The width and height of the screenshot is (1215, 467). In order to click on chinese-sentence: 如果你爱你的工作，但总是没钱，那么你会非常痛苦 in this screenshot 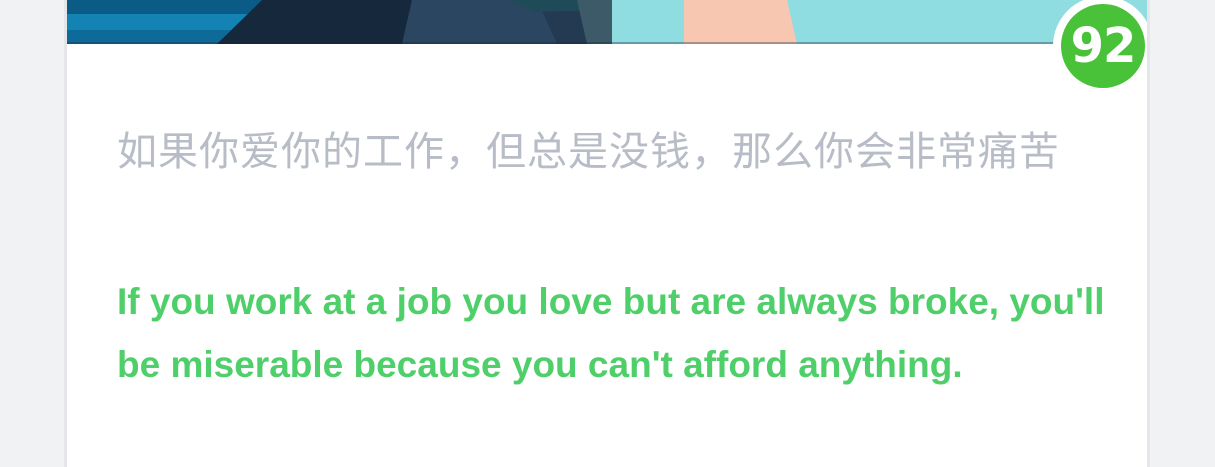, I will do `click(588, 152)`.